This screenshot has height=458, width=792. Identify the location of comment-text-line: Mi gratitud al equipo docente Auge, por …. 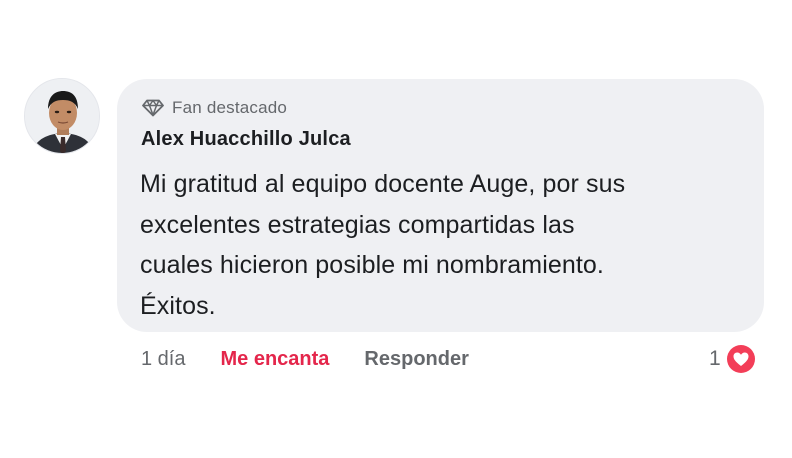
(383, 184).